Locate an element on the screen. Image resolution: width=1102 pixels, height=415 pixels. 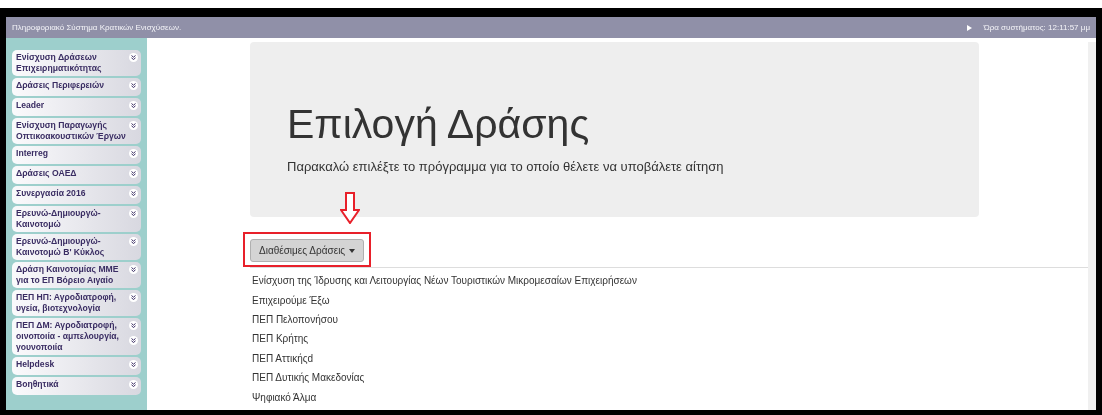
sidebar-item: ΠΕΠ ΔΜ: Αγροδιατροφή, οινοποιία - αμπελουργία, γουνοποιία is located at coordinates (76, 336).